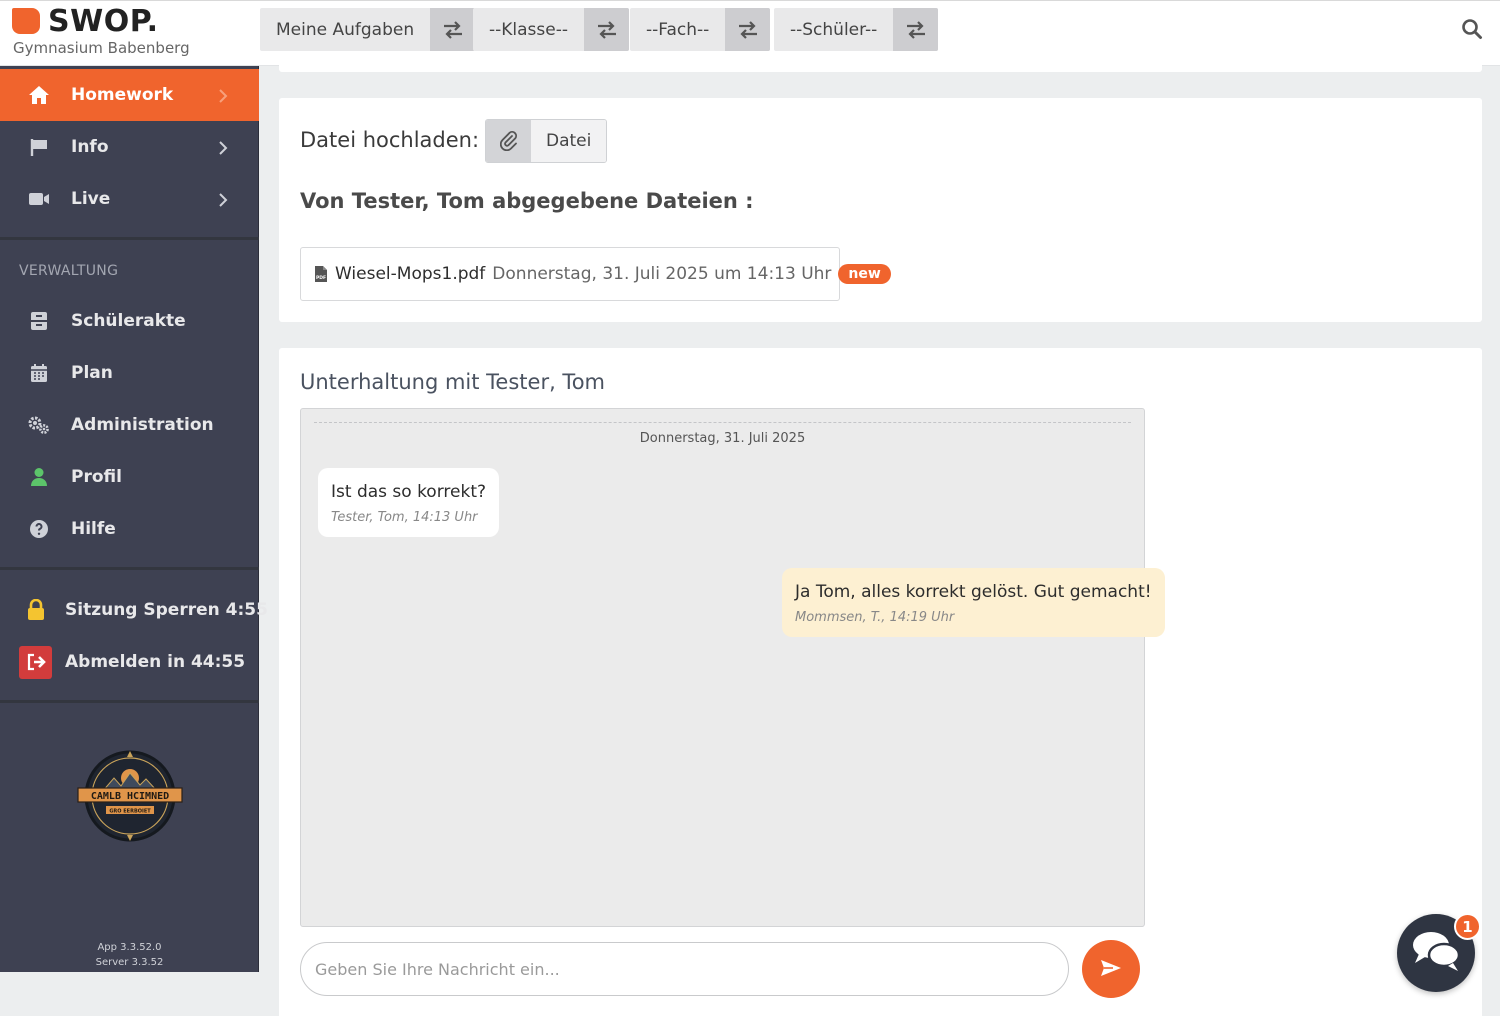 This screenshot has height=1016, width=1500. What do you see at coordinates (142, 425) in the screenshot?
I see `sidebar-item-label: Administration` at bounding box center [142, 425].